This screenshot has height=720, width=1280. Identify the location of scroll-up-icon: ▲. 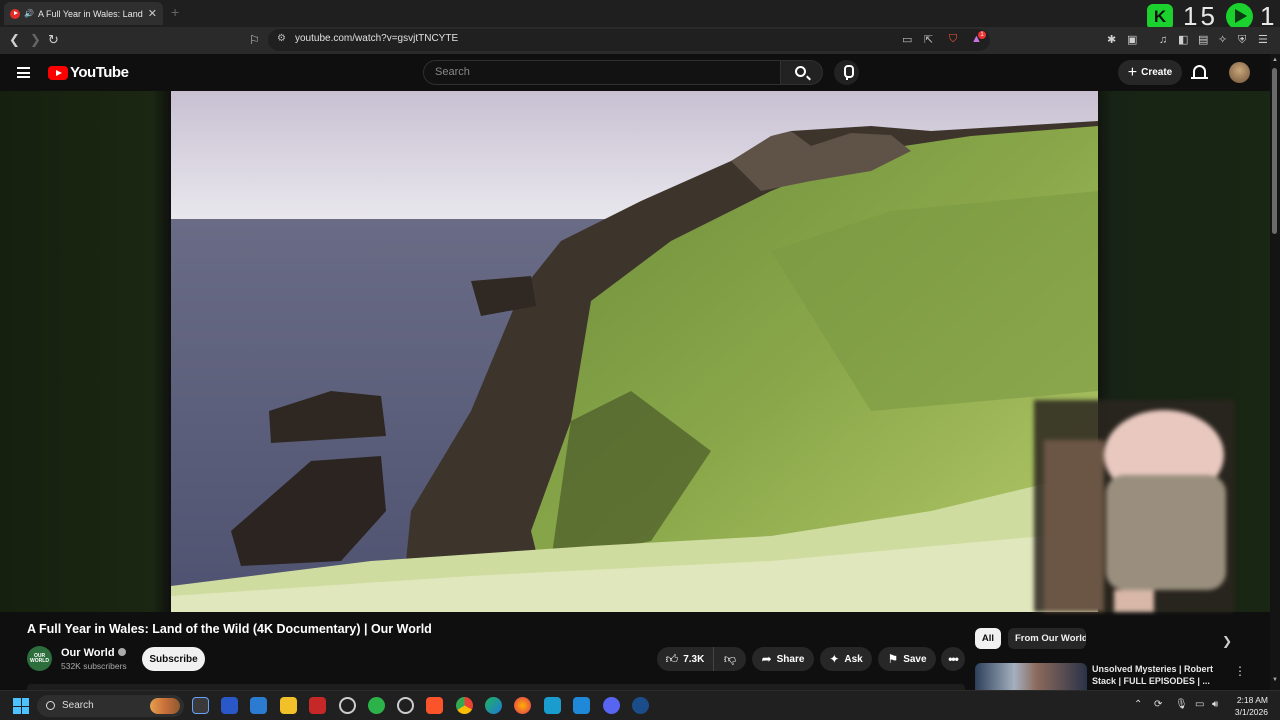
(1275, 60).